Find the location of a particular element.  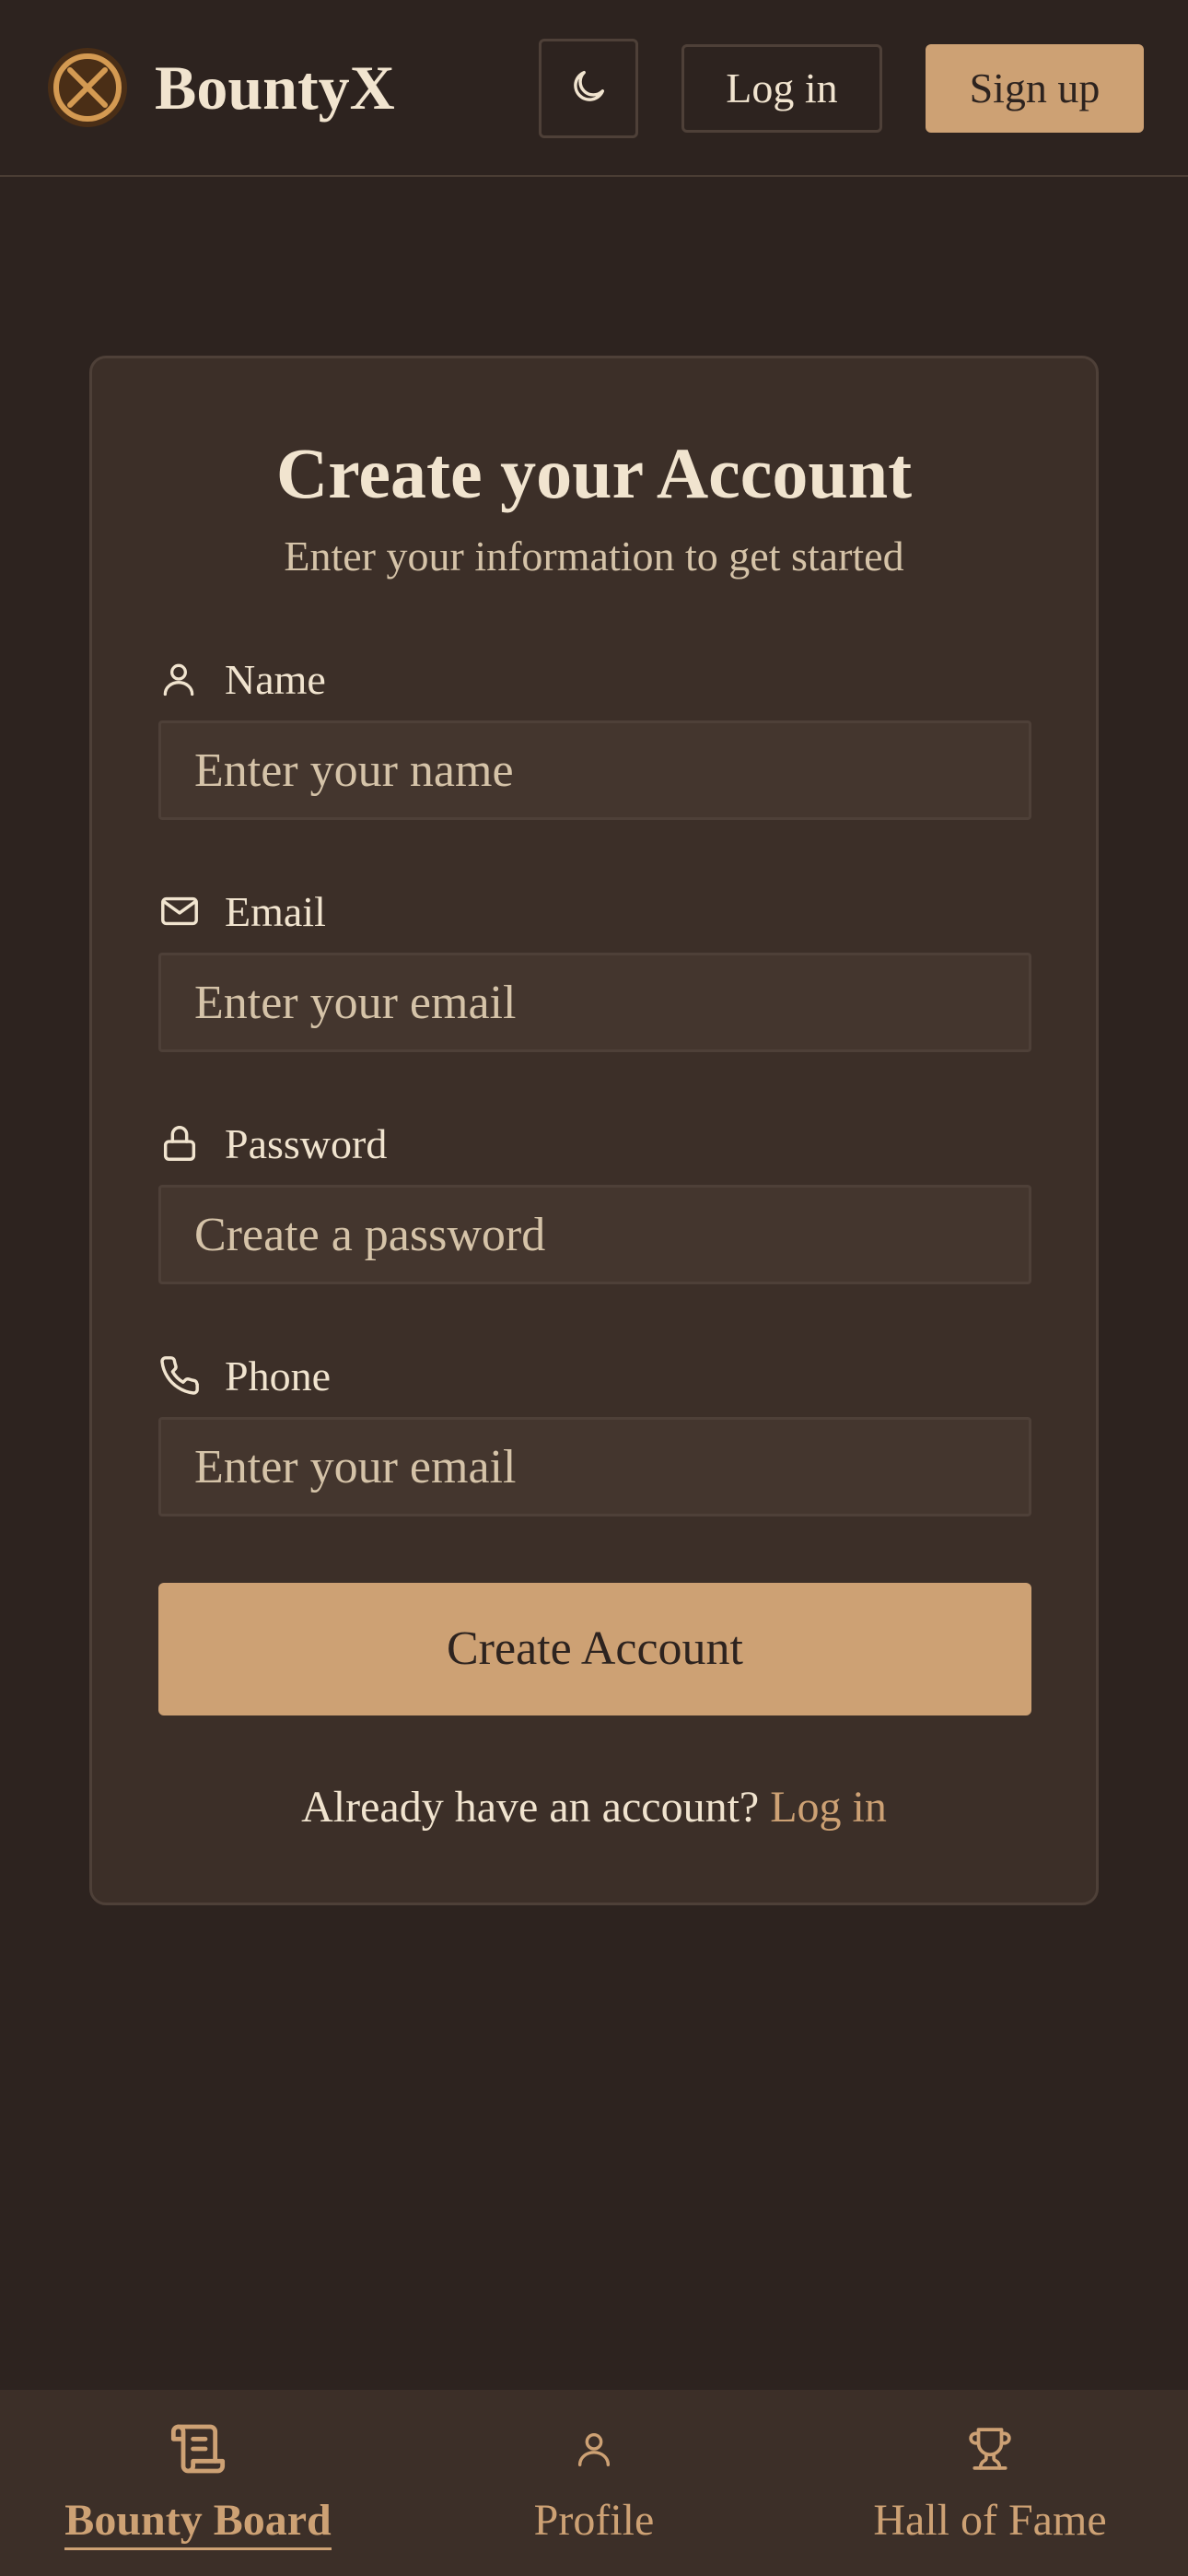

trophy-icon is located at coordinates (990, 2448).